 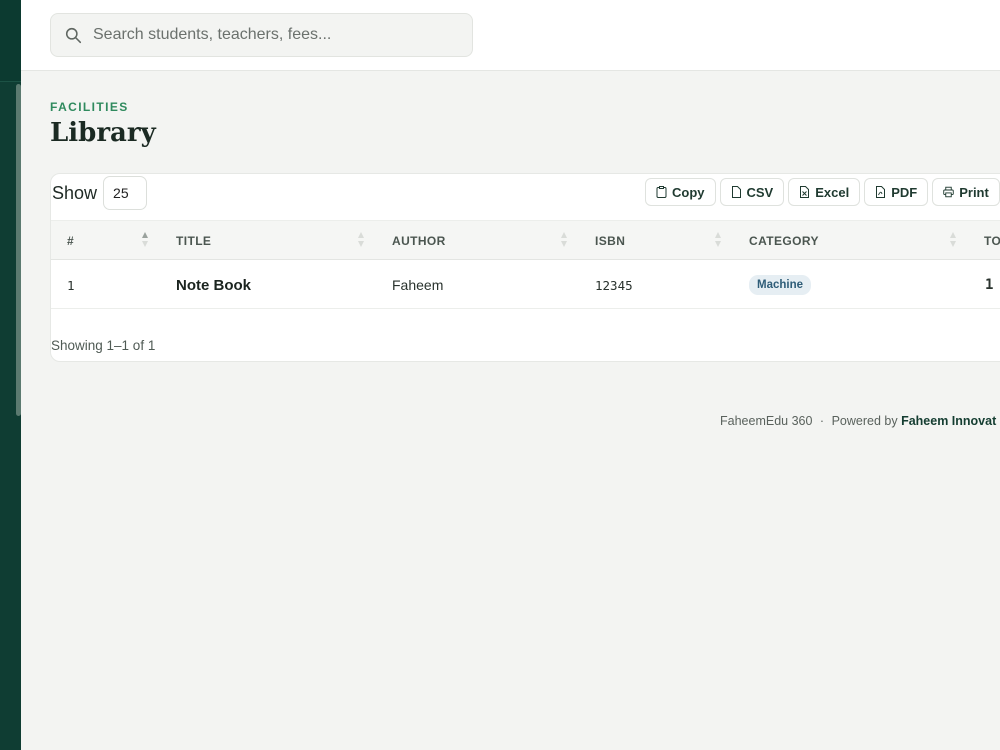 What do you see at coordinates (881, 192) in the screenshot?
I see `pdf-file-icon` at bounding box center [881, 192].